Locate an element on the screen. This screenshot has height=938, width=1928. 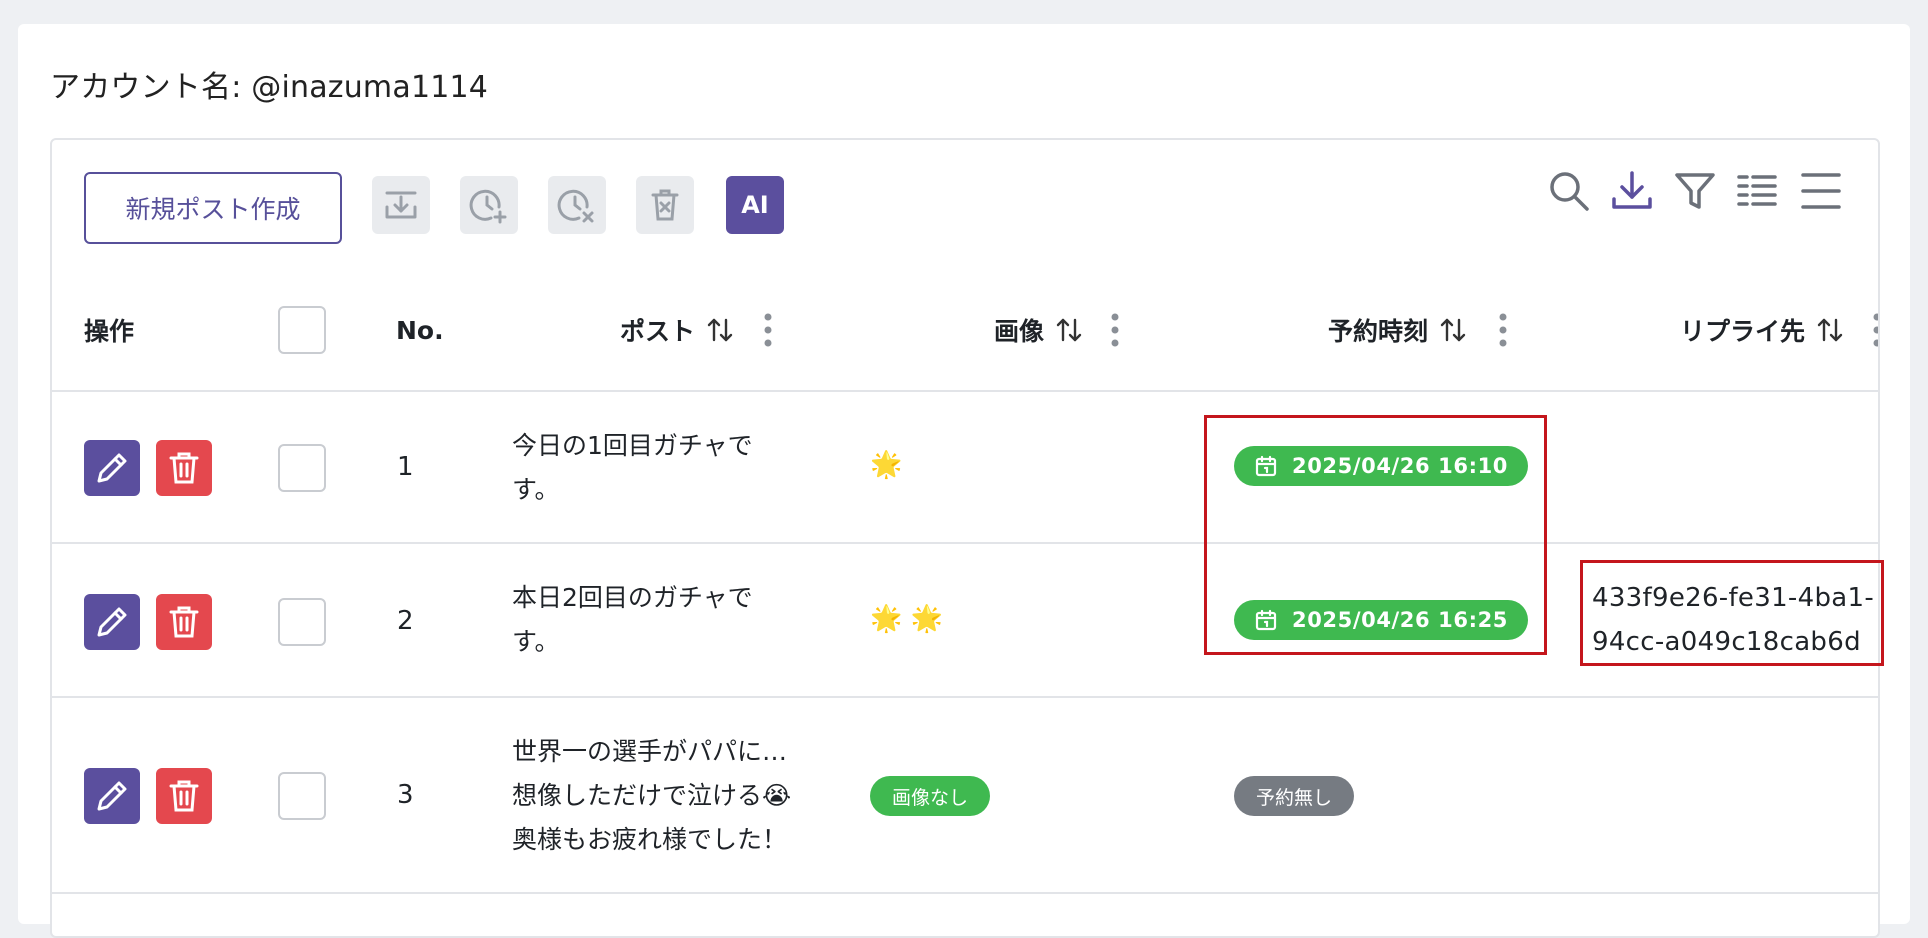
schedule-status: 予約無し is located at coordinates (1294, 796).